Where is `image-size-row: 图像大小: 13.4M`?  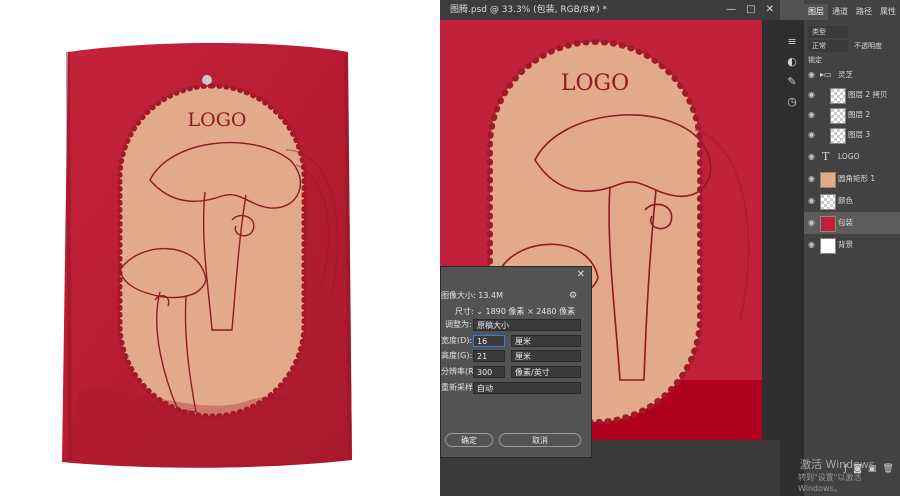 image-size-row: 图像大小: 13.4M is located at coordinates (472, 296).